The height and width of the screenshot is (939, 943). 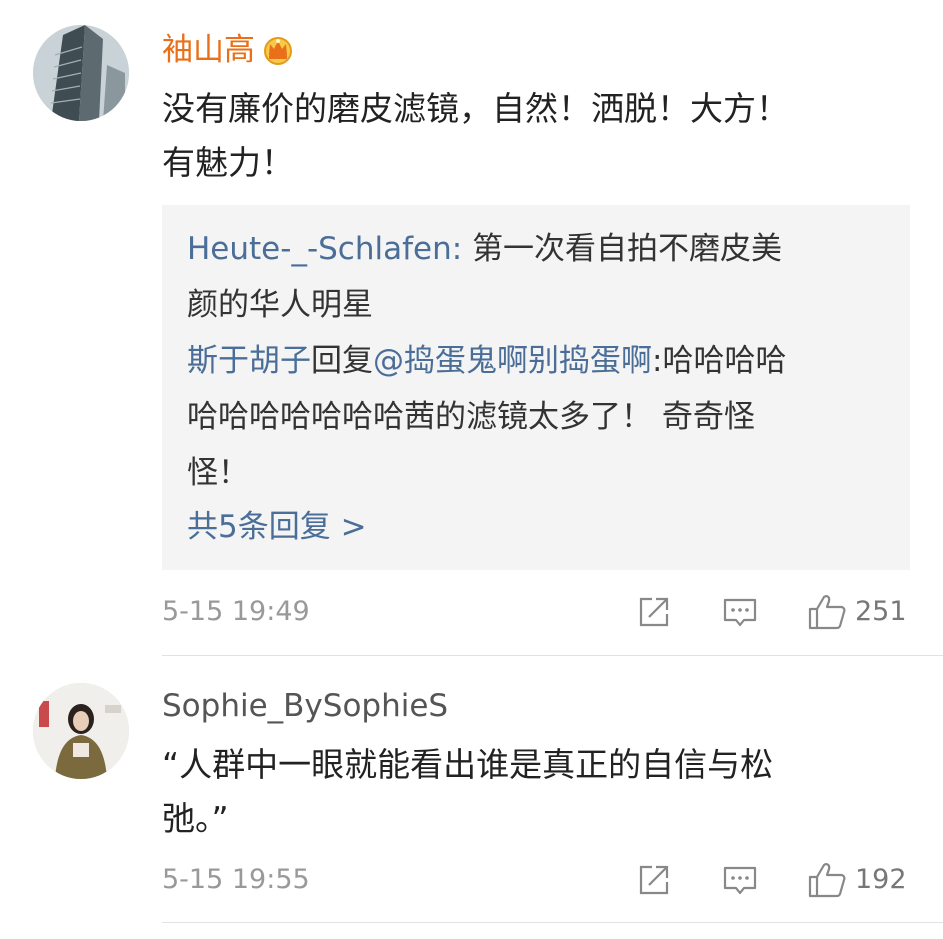 What do you see at coordinates (881, 611) in the screenshot?
I see `like-count: 251` at bounding box center [881, 611].